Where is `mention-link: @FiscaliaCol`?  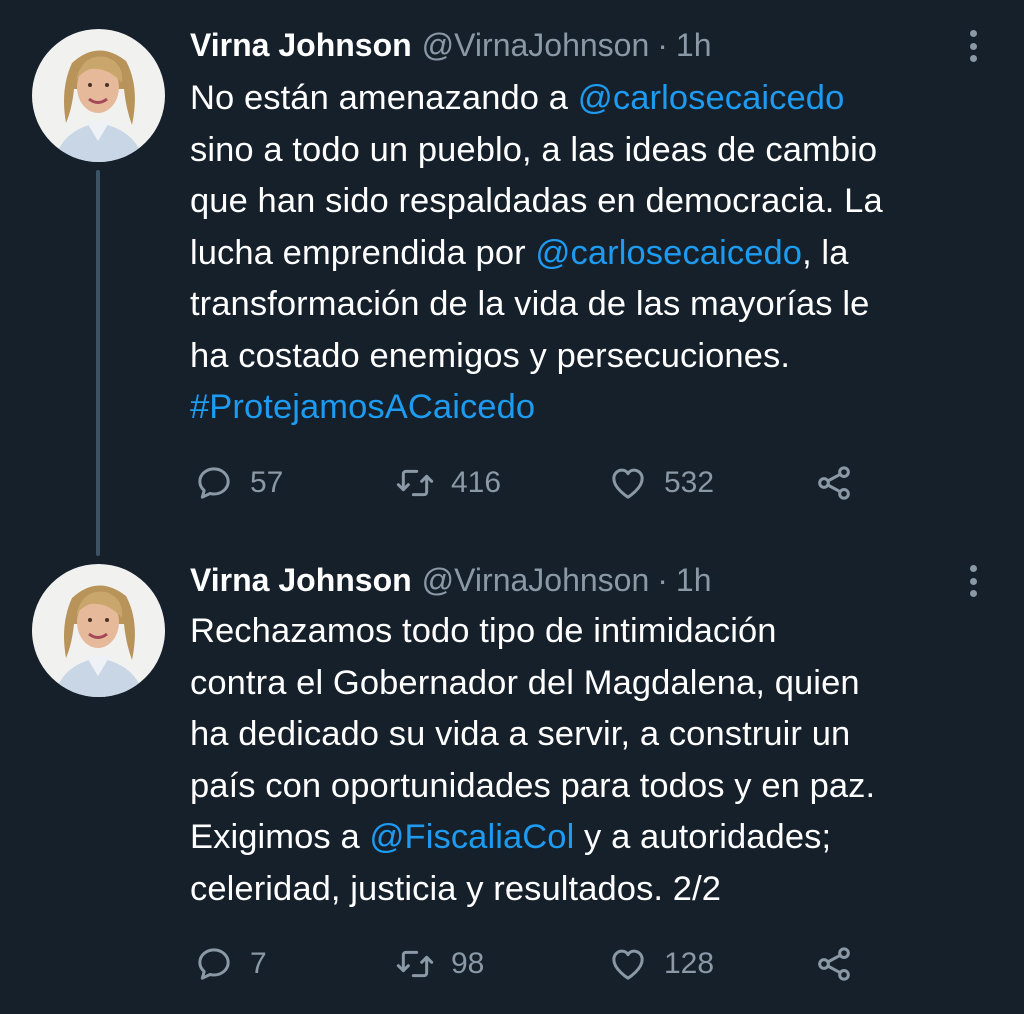
mention-link: @FiscaliaCol is located at coordinates (471, 837).